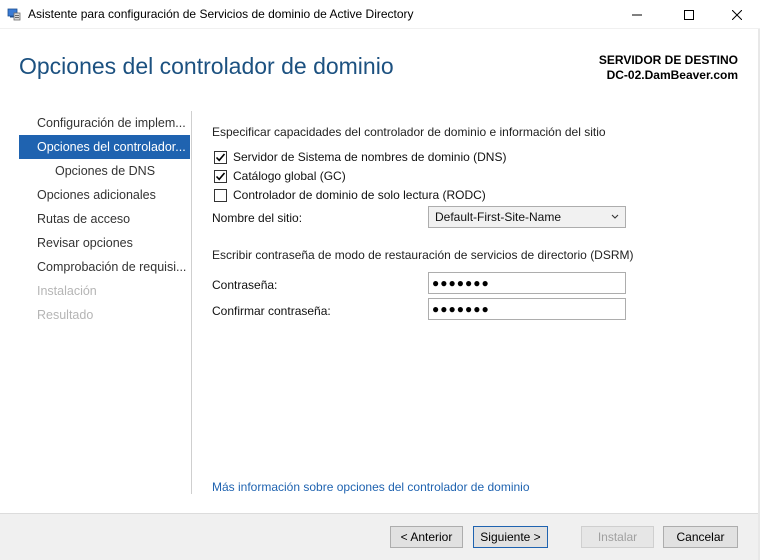 The image size is (760, 560). I want to click on minimize-icon, so click(637, 14).